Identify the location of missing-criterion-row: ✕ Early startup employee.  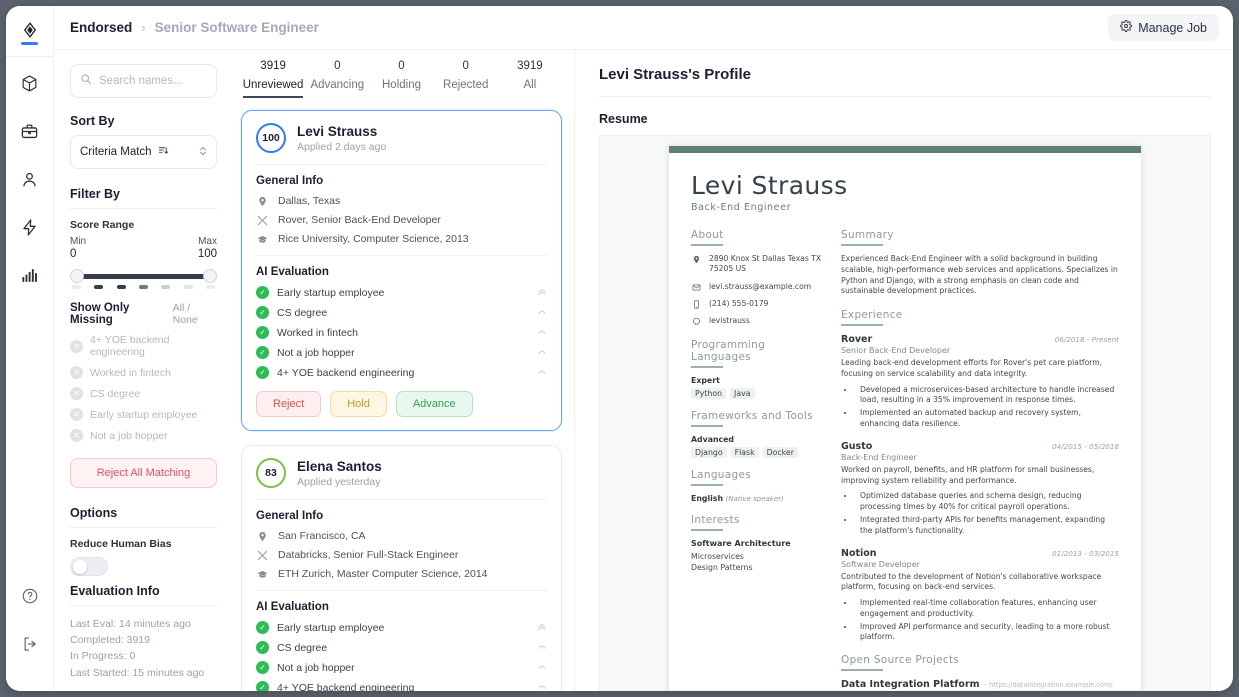
(143, 414).